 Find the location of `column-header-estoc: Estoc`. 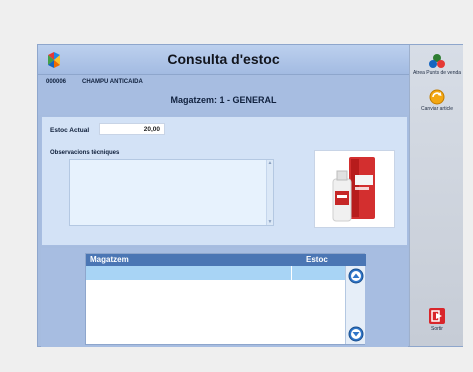

column-header-estoc: Estoc is located at coordinates (317, 259).